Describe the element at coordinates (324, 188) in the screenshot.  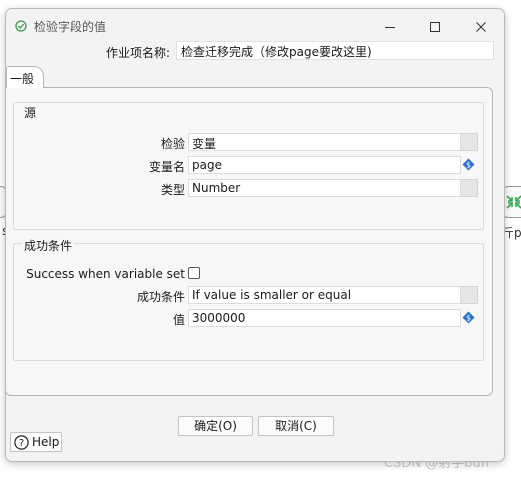
I see `type-select: Number` at that location.